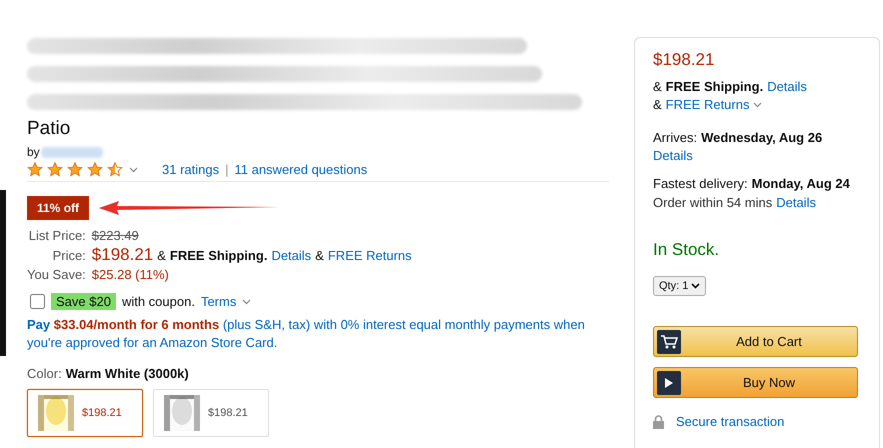  What do you see at coordinates (306, 334) in the screenshot?
I see `financing-text: Pay $33.04/month for 6 months (plus S&H, tax) with 0% interest equal monthly payments when you're approved for an Amazon Store Card.` at bounding box center [306, 334].